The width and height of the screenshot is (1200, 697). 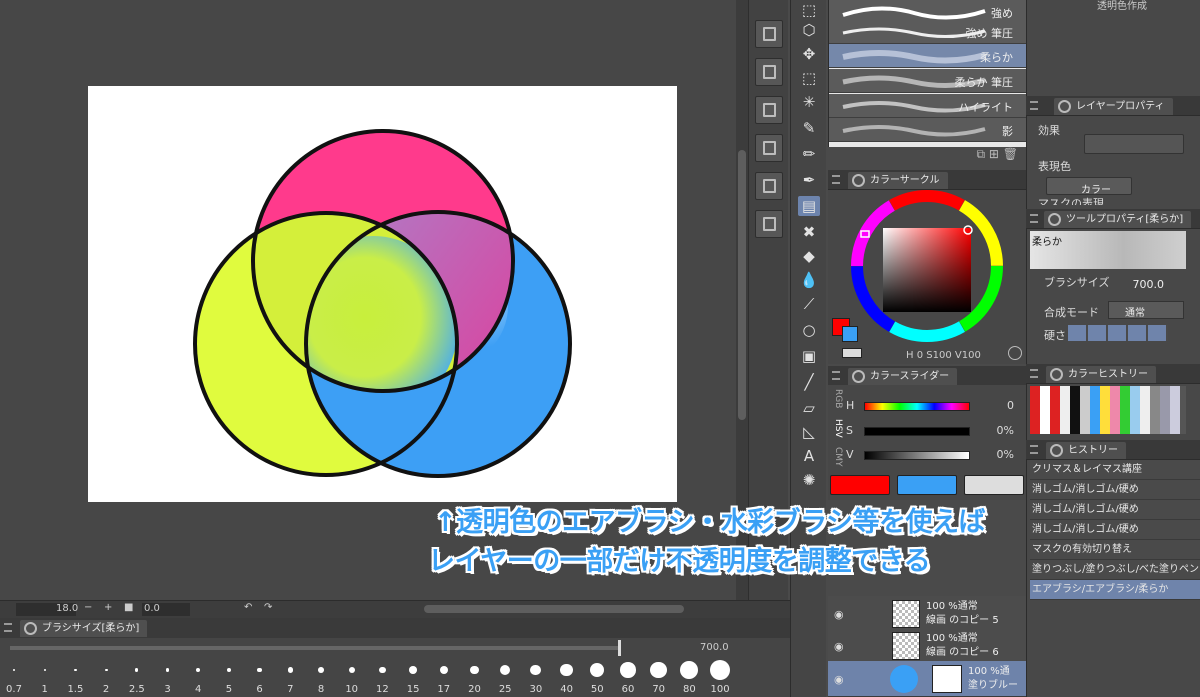 I want to click on transparent-color-bar, so click(x=994, y=485).